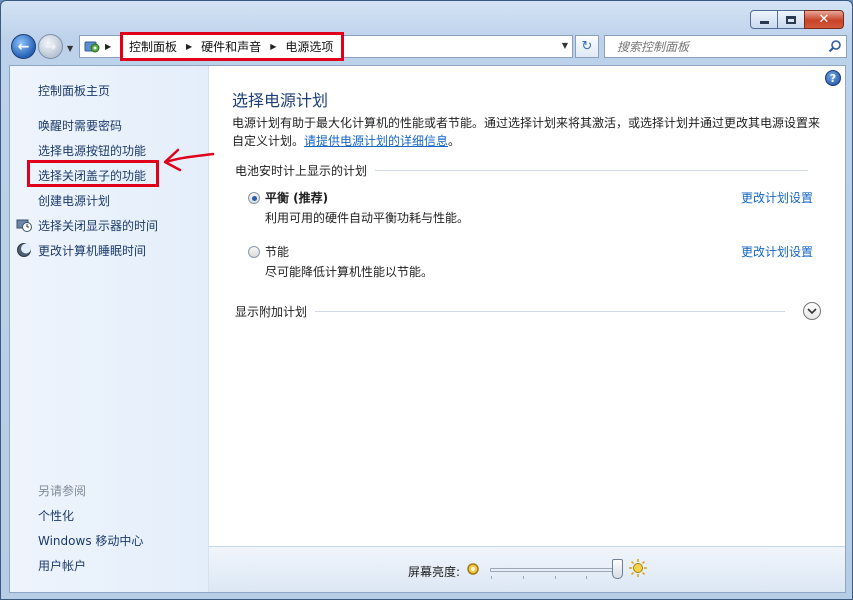 This screenshot has height=600, width=853. I want to click on chevron-down-icon, so click(812, 311).